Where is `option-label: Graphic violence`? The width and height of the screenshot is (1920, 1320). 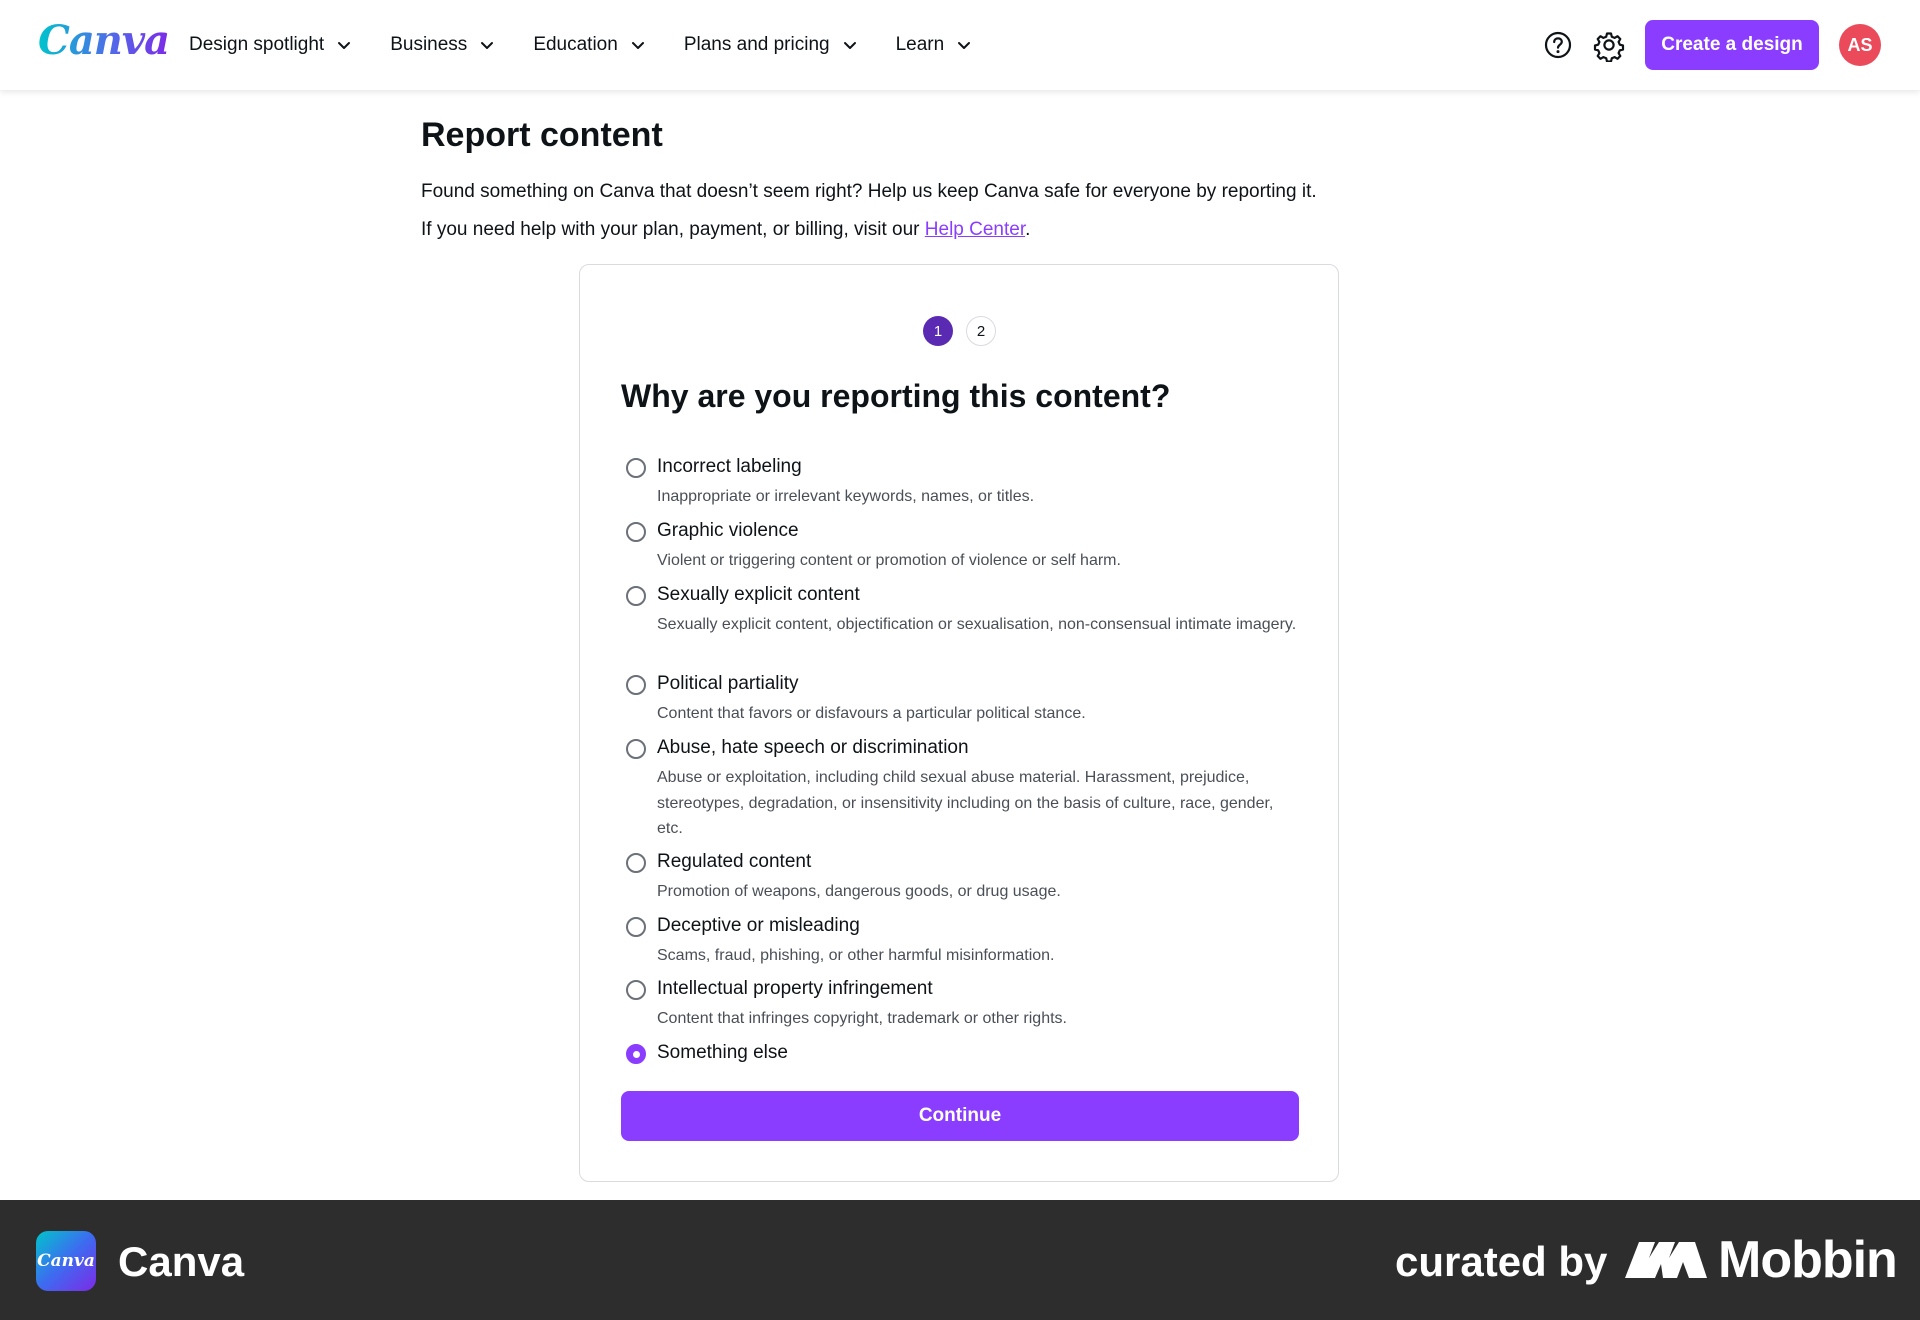 option-label: Graphic violence is located at coordinates (728, 530).